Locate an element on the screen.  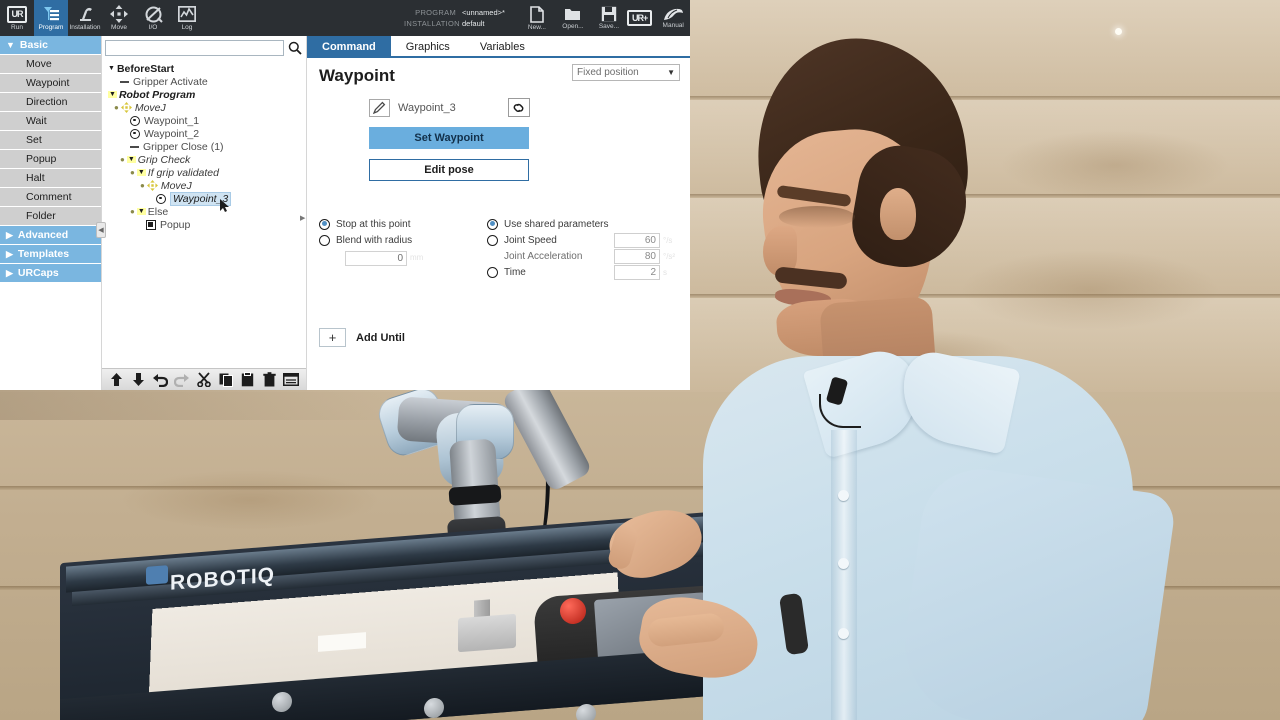
sidebar-collapse-handle: ◀ is located at coordinates (101, 230).